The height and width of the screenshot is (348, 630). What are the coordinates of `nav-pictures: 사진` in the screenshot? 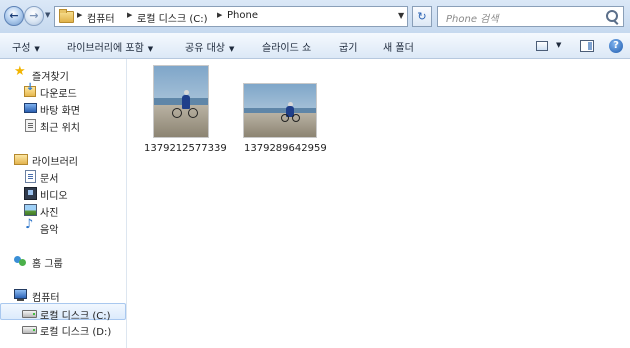 It's located at (63, 210).